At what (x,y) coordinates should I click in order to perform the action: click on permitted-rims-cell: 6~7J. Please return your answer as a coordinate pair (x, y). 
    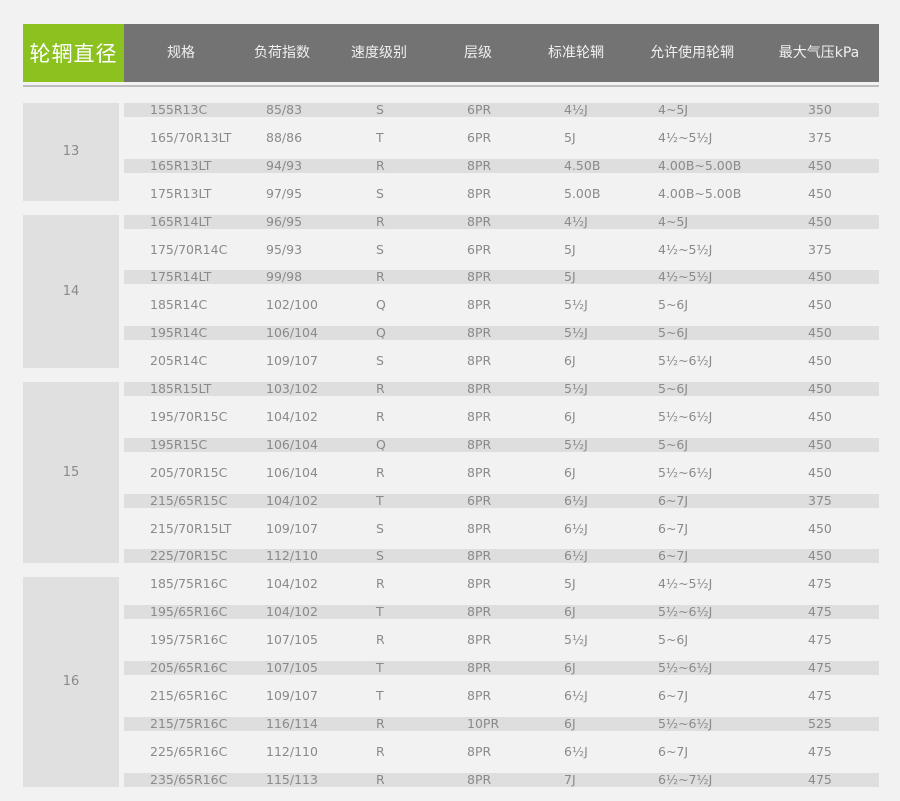
    Looking at the image, I should click on (673, 500).